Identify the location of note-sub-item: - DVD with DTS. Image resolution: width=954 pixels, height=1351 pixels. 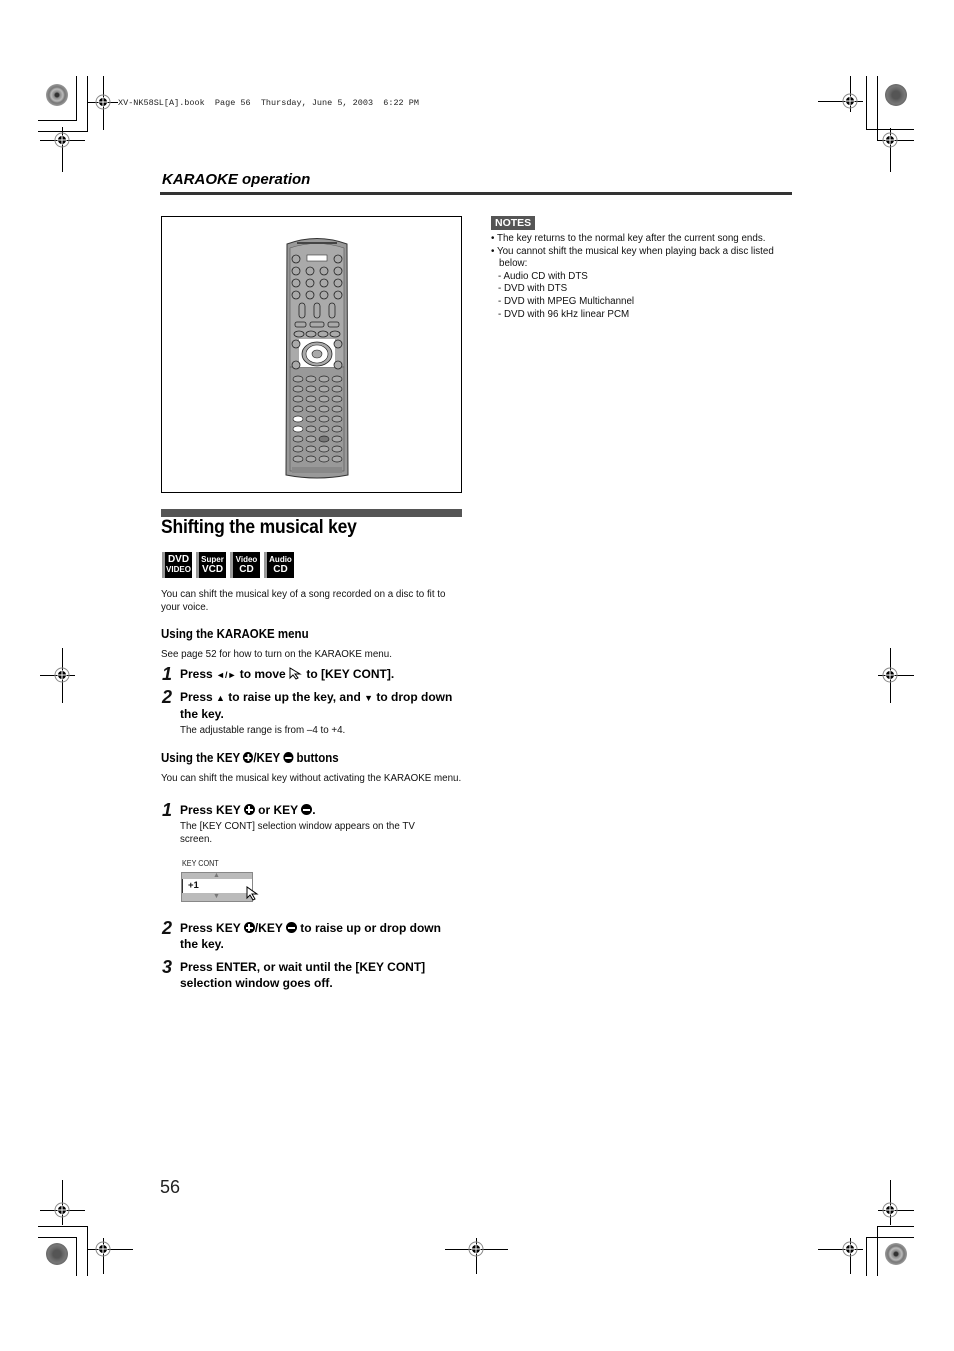
(533, 289).